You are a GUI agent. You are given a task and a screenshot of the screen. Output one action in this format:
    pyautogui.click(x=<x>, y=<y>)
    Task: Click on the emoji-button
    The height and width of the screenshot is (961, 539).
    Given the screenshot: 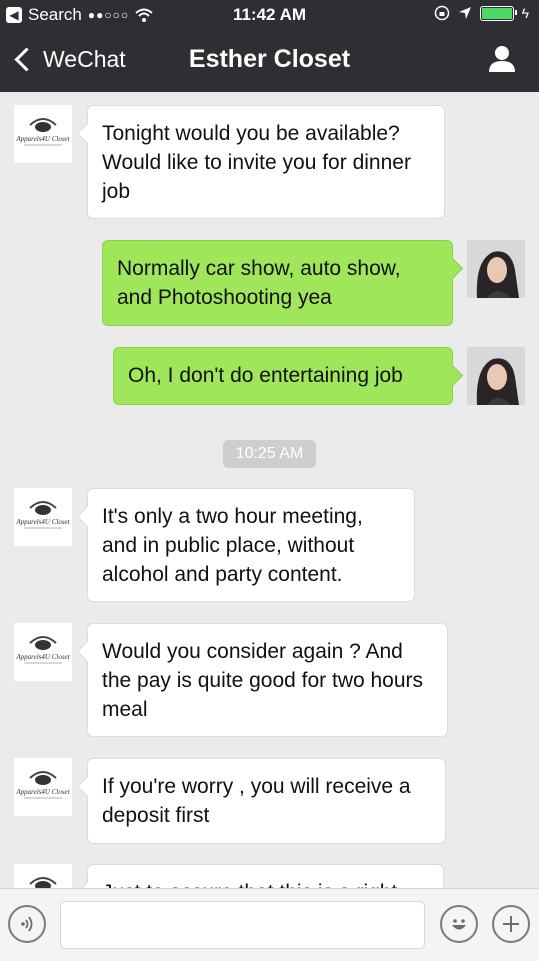 What is the action you would take?
    pyautogui.click(x=459, y=924)
    